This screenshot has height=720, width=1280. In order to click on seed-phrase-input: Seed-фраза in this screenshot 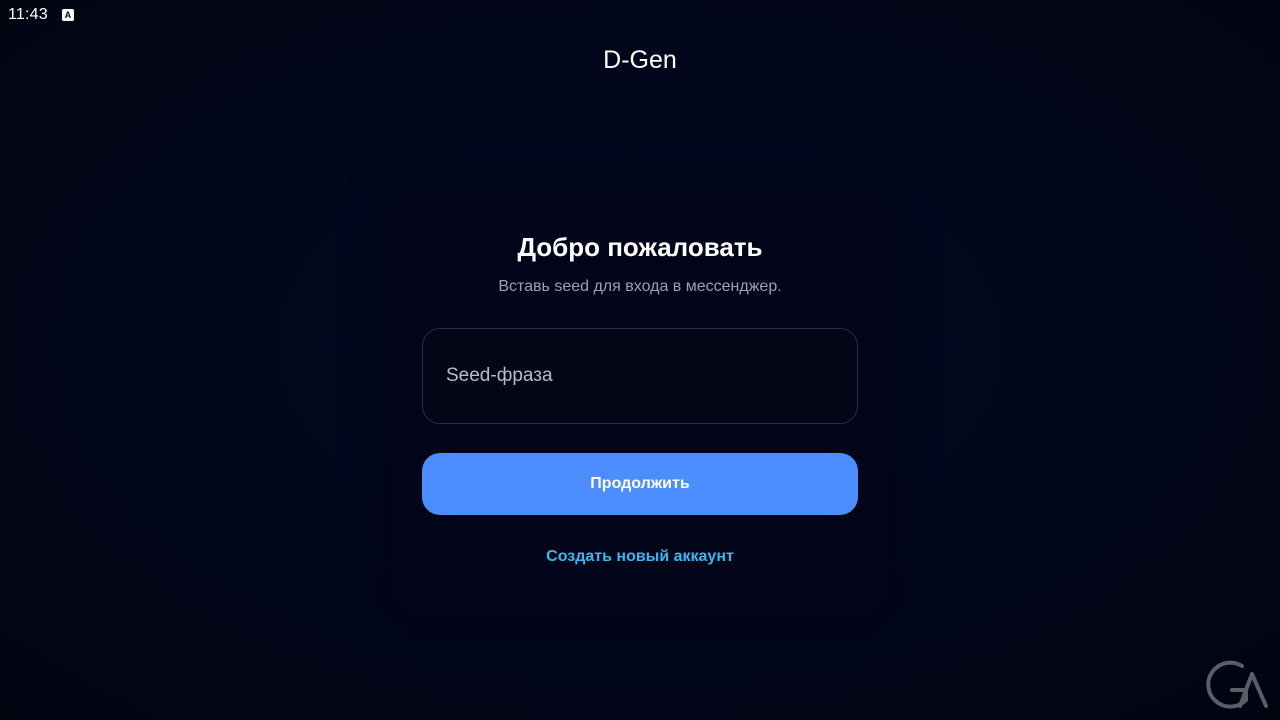, I will do `click(640, 376)`.